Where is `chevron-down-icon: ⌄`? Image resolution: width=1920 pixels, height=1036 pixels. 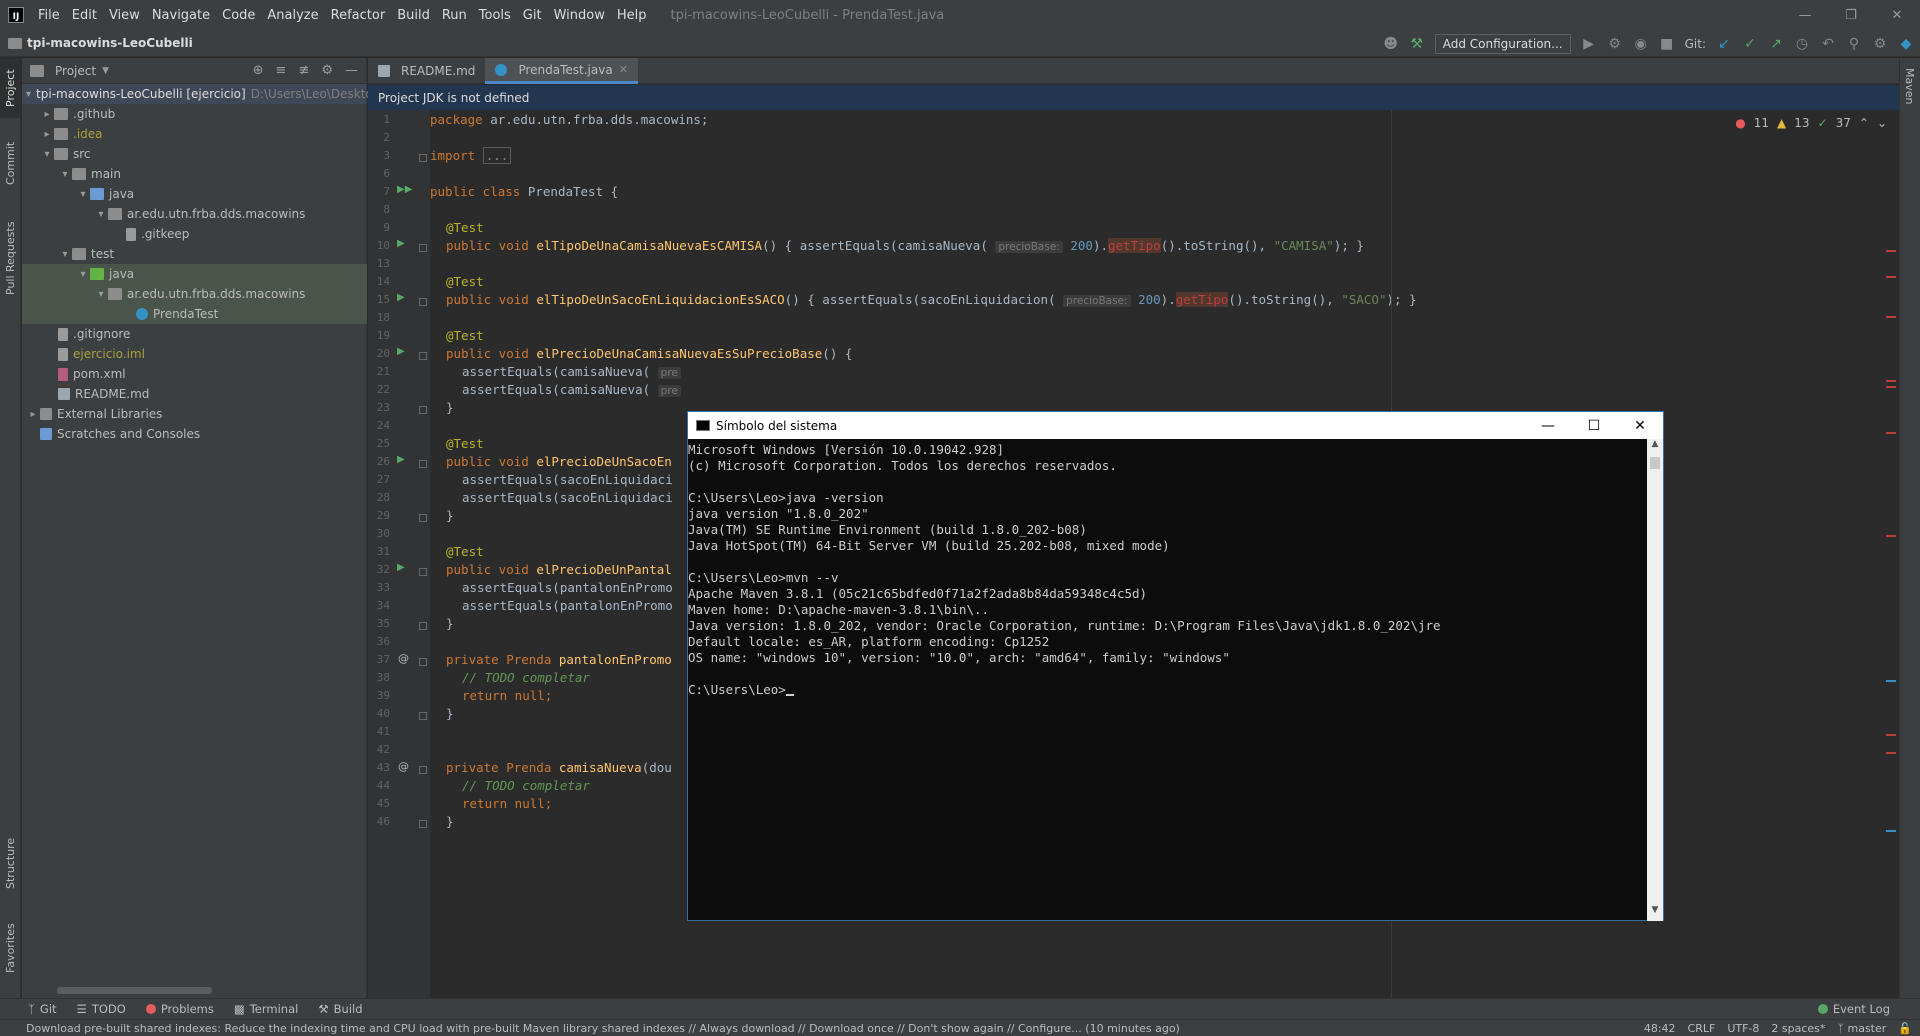
chevron-down-icon: ⌄ is located at coordinates (1882, 123).